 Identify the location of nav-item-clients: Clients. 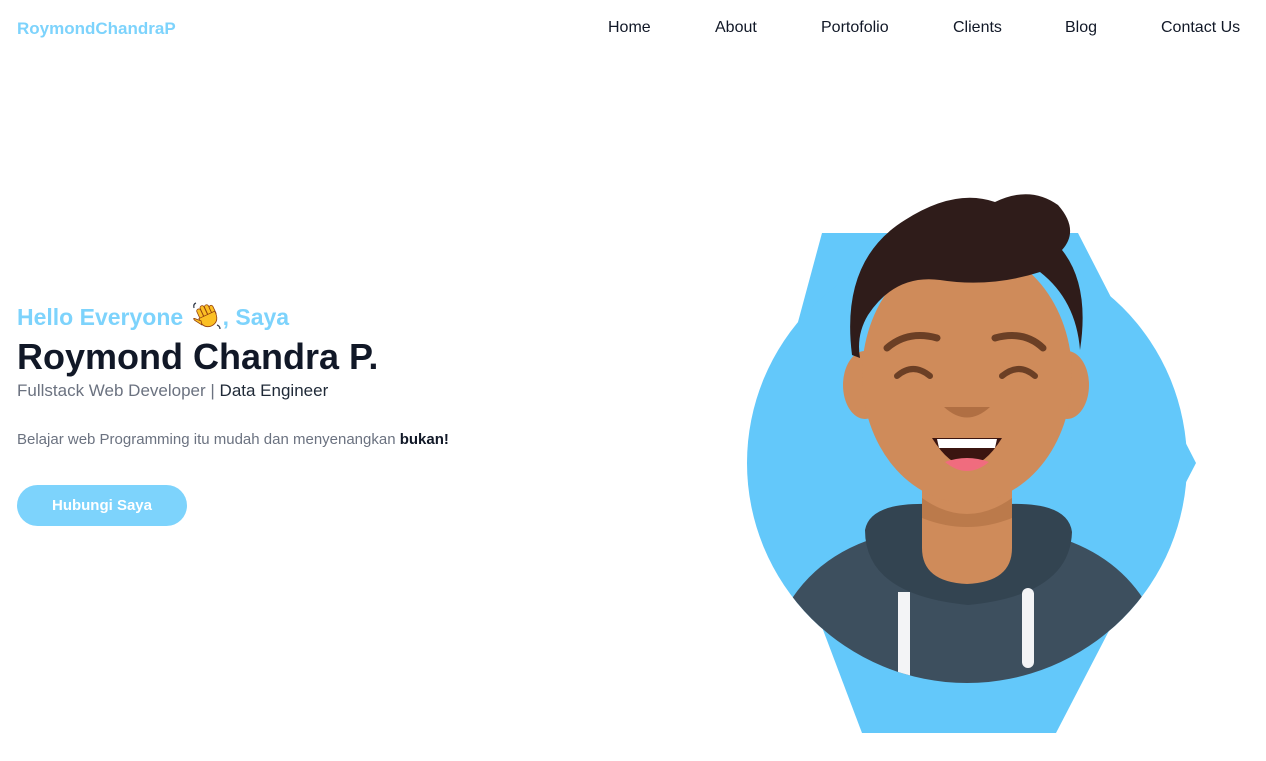
(977, 28).